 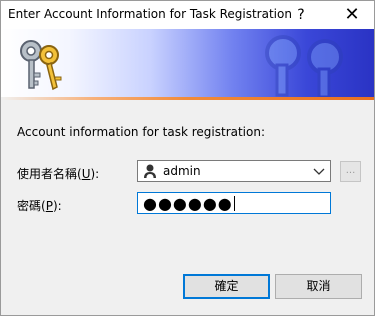 I want to click on password-label: 密碼(P):, so click(x=39, y=206).